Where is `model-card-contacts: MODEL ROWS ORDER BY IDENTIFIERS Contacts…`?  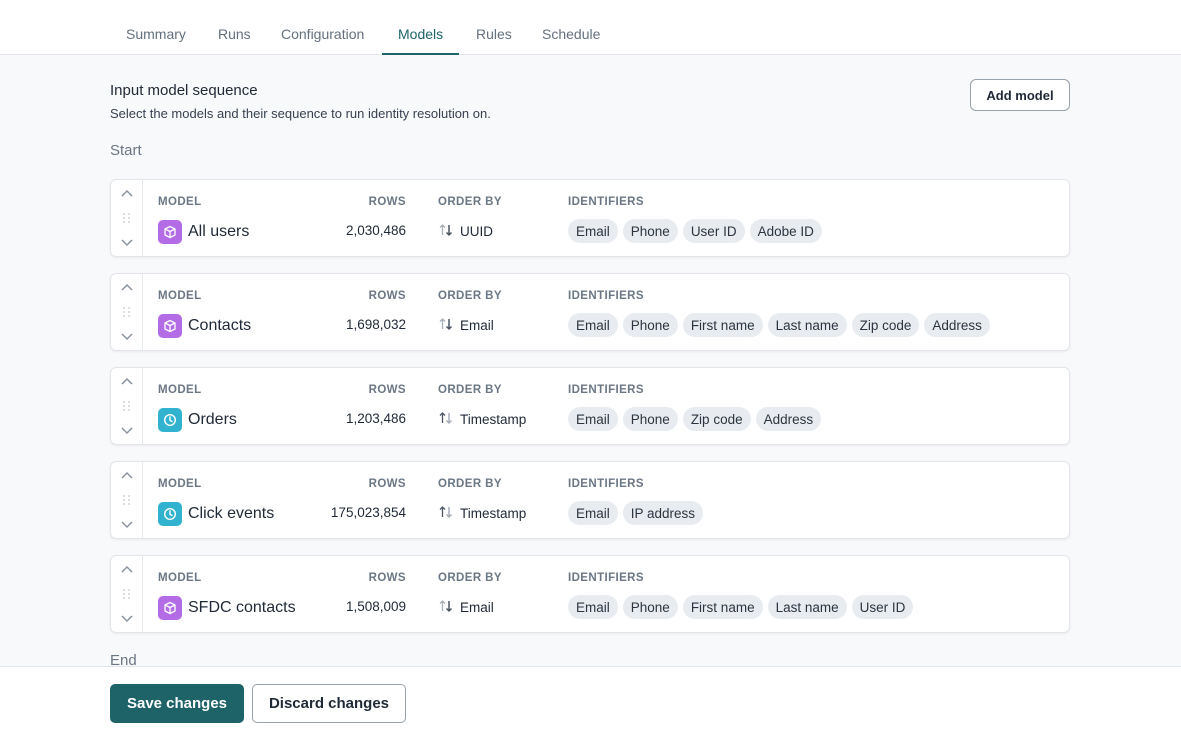 model-card-contacts: MODEL ROWS ORDER BY IDENTIFIERS Contacts… is located at coordinates (590, 312).